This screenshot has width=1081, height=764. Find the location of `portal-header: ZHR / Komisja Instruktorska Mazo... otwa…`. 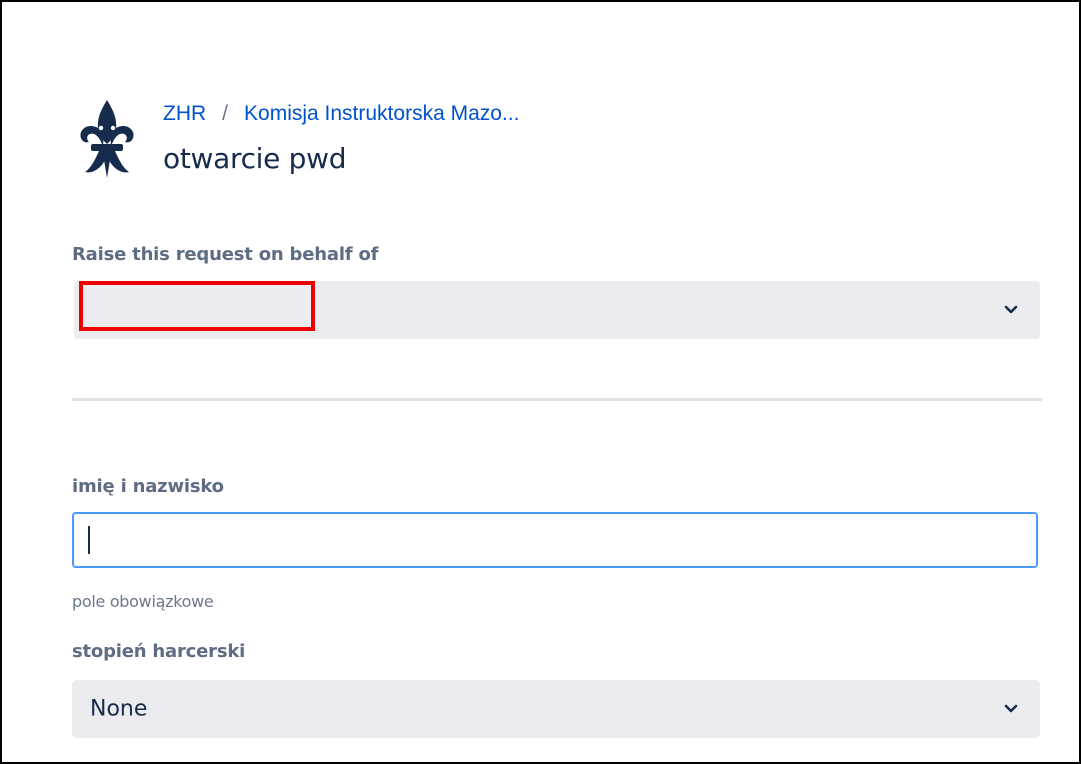

portal-header: ZHR / Komisja Instruktorska Mazo... otwa… is located at coordinates (299, 140).